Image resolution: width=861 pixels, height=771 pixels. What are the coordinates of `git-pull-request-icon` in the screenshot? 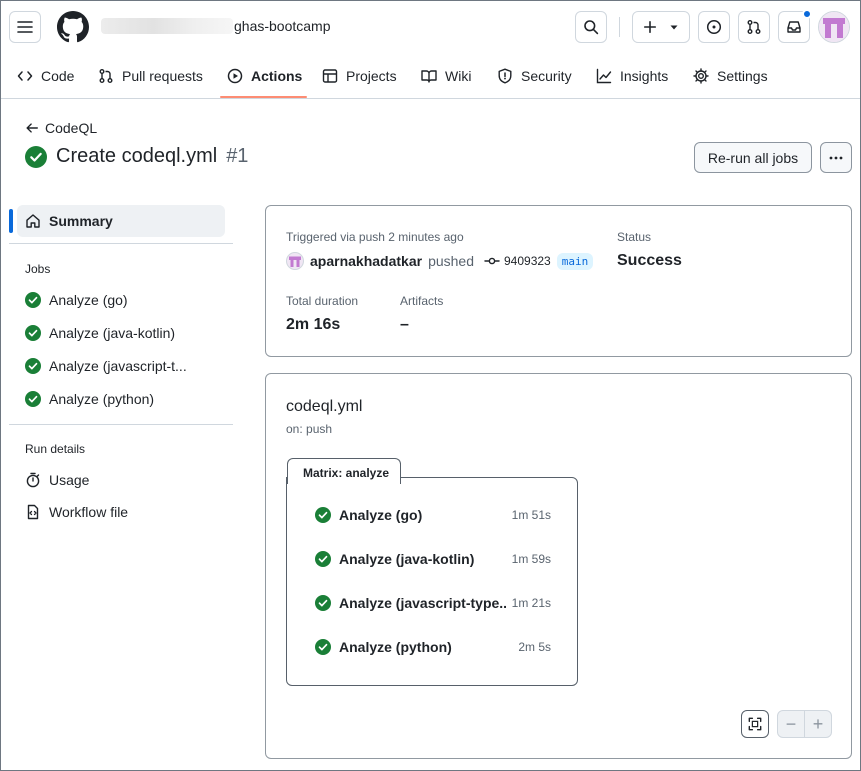 It's located at (106, 75).